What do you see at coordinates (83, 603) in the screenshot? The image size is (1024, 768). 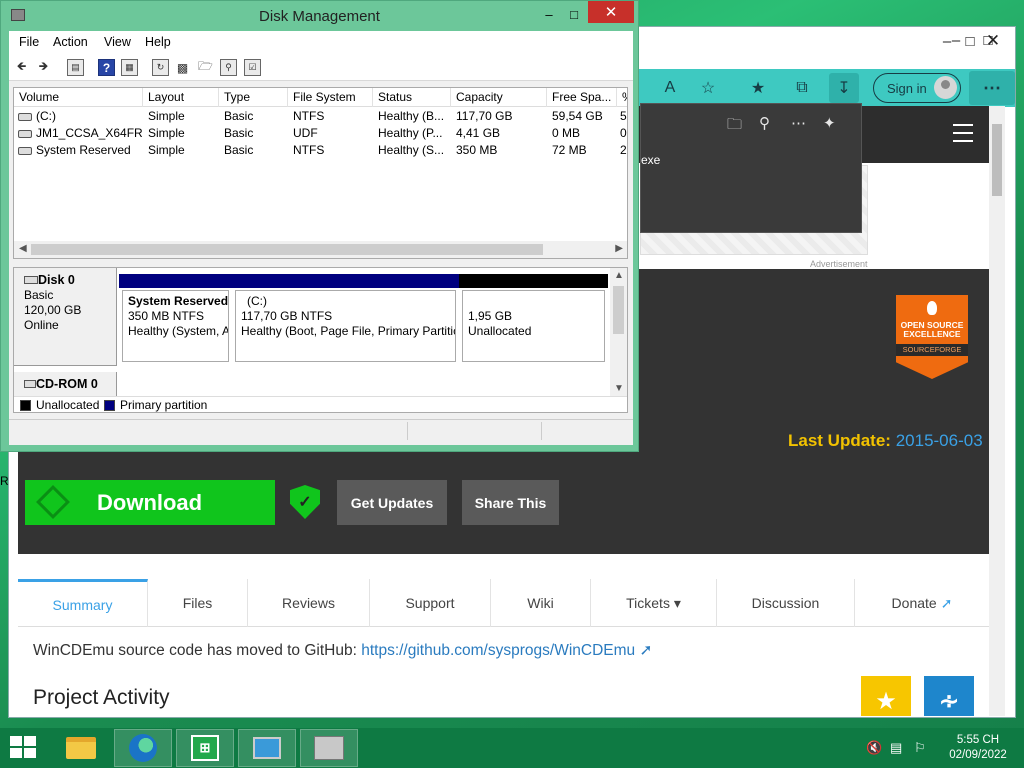 I see `tab-summary: Summary` at bounding box center [83, 603].